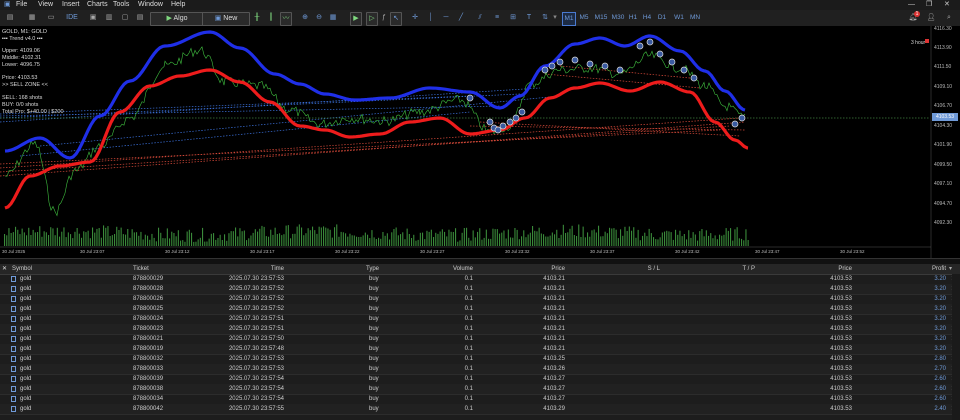 The width and height of the screenshot is (960, 420). I want to click on shapes-icon: ⊞, so click(513, 18).